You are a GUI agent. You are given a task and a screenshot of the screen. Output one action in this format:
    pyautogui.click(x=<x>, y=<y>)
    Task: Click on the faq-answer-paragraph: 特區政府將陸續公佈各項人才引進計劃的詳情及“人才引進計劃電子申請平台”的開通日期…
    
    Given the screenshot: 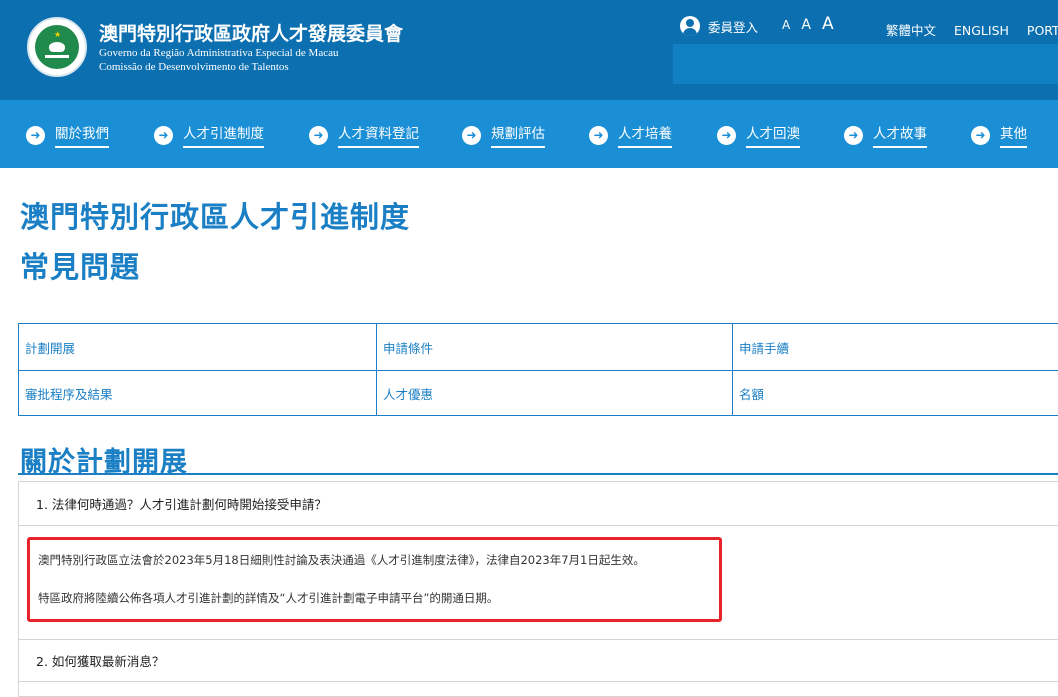 What is the action you would take?
    pyautogui.click(x=268, y=598)
    